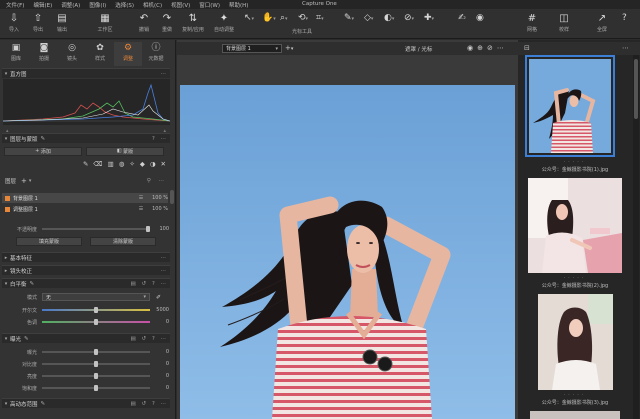 The image size is (640, 419). I want to click on refine-icon: ◑, so click(153, 164).